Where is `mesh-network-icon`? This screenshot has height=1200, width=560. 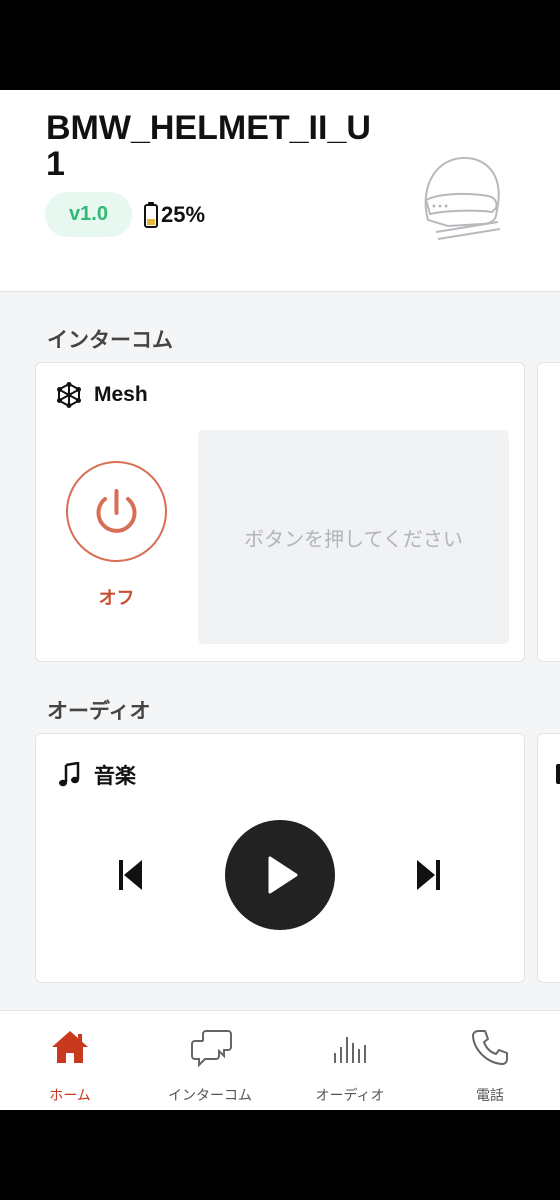 mesh-network-icon is located at coordinates (69, 395).